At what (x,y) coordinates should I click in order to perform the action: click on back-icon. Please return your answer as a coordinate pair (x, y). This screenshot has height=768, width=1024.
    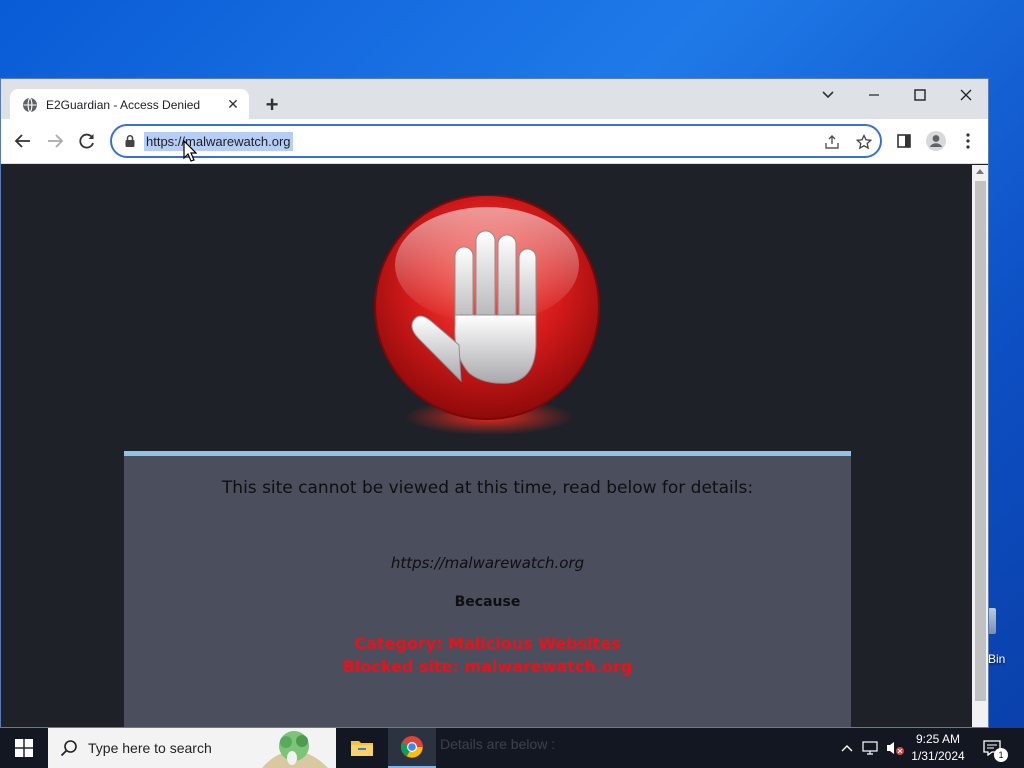
    Looking at the image, I should click on (22, 141).